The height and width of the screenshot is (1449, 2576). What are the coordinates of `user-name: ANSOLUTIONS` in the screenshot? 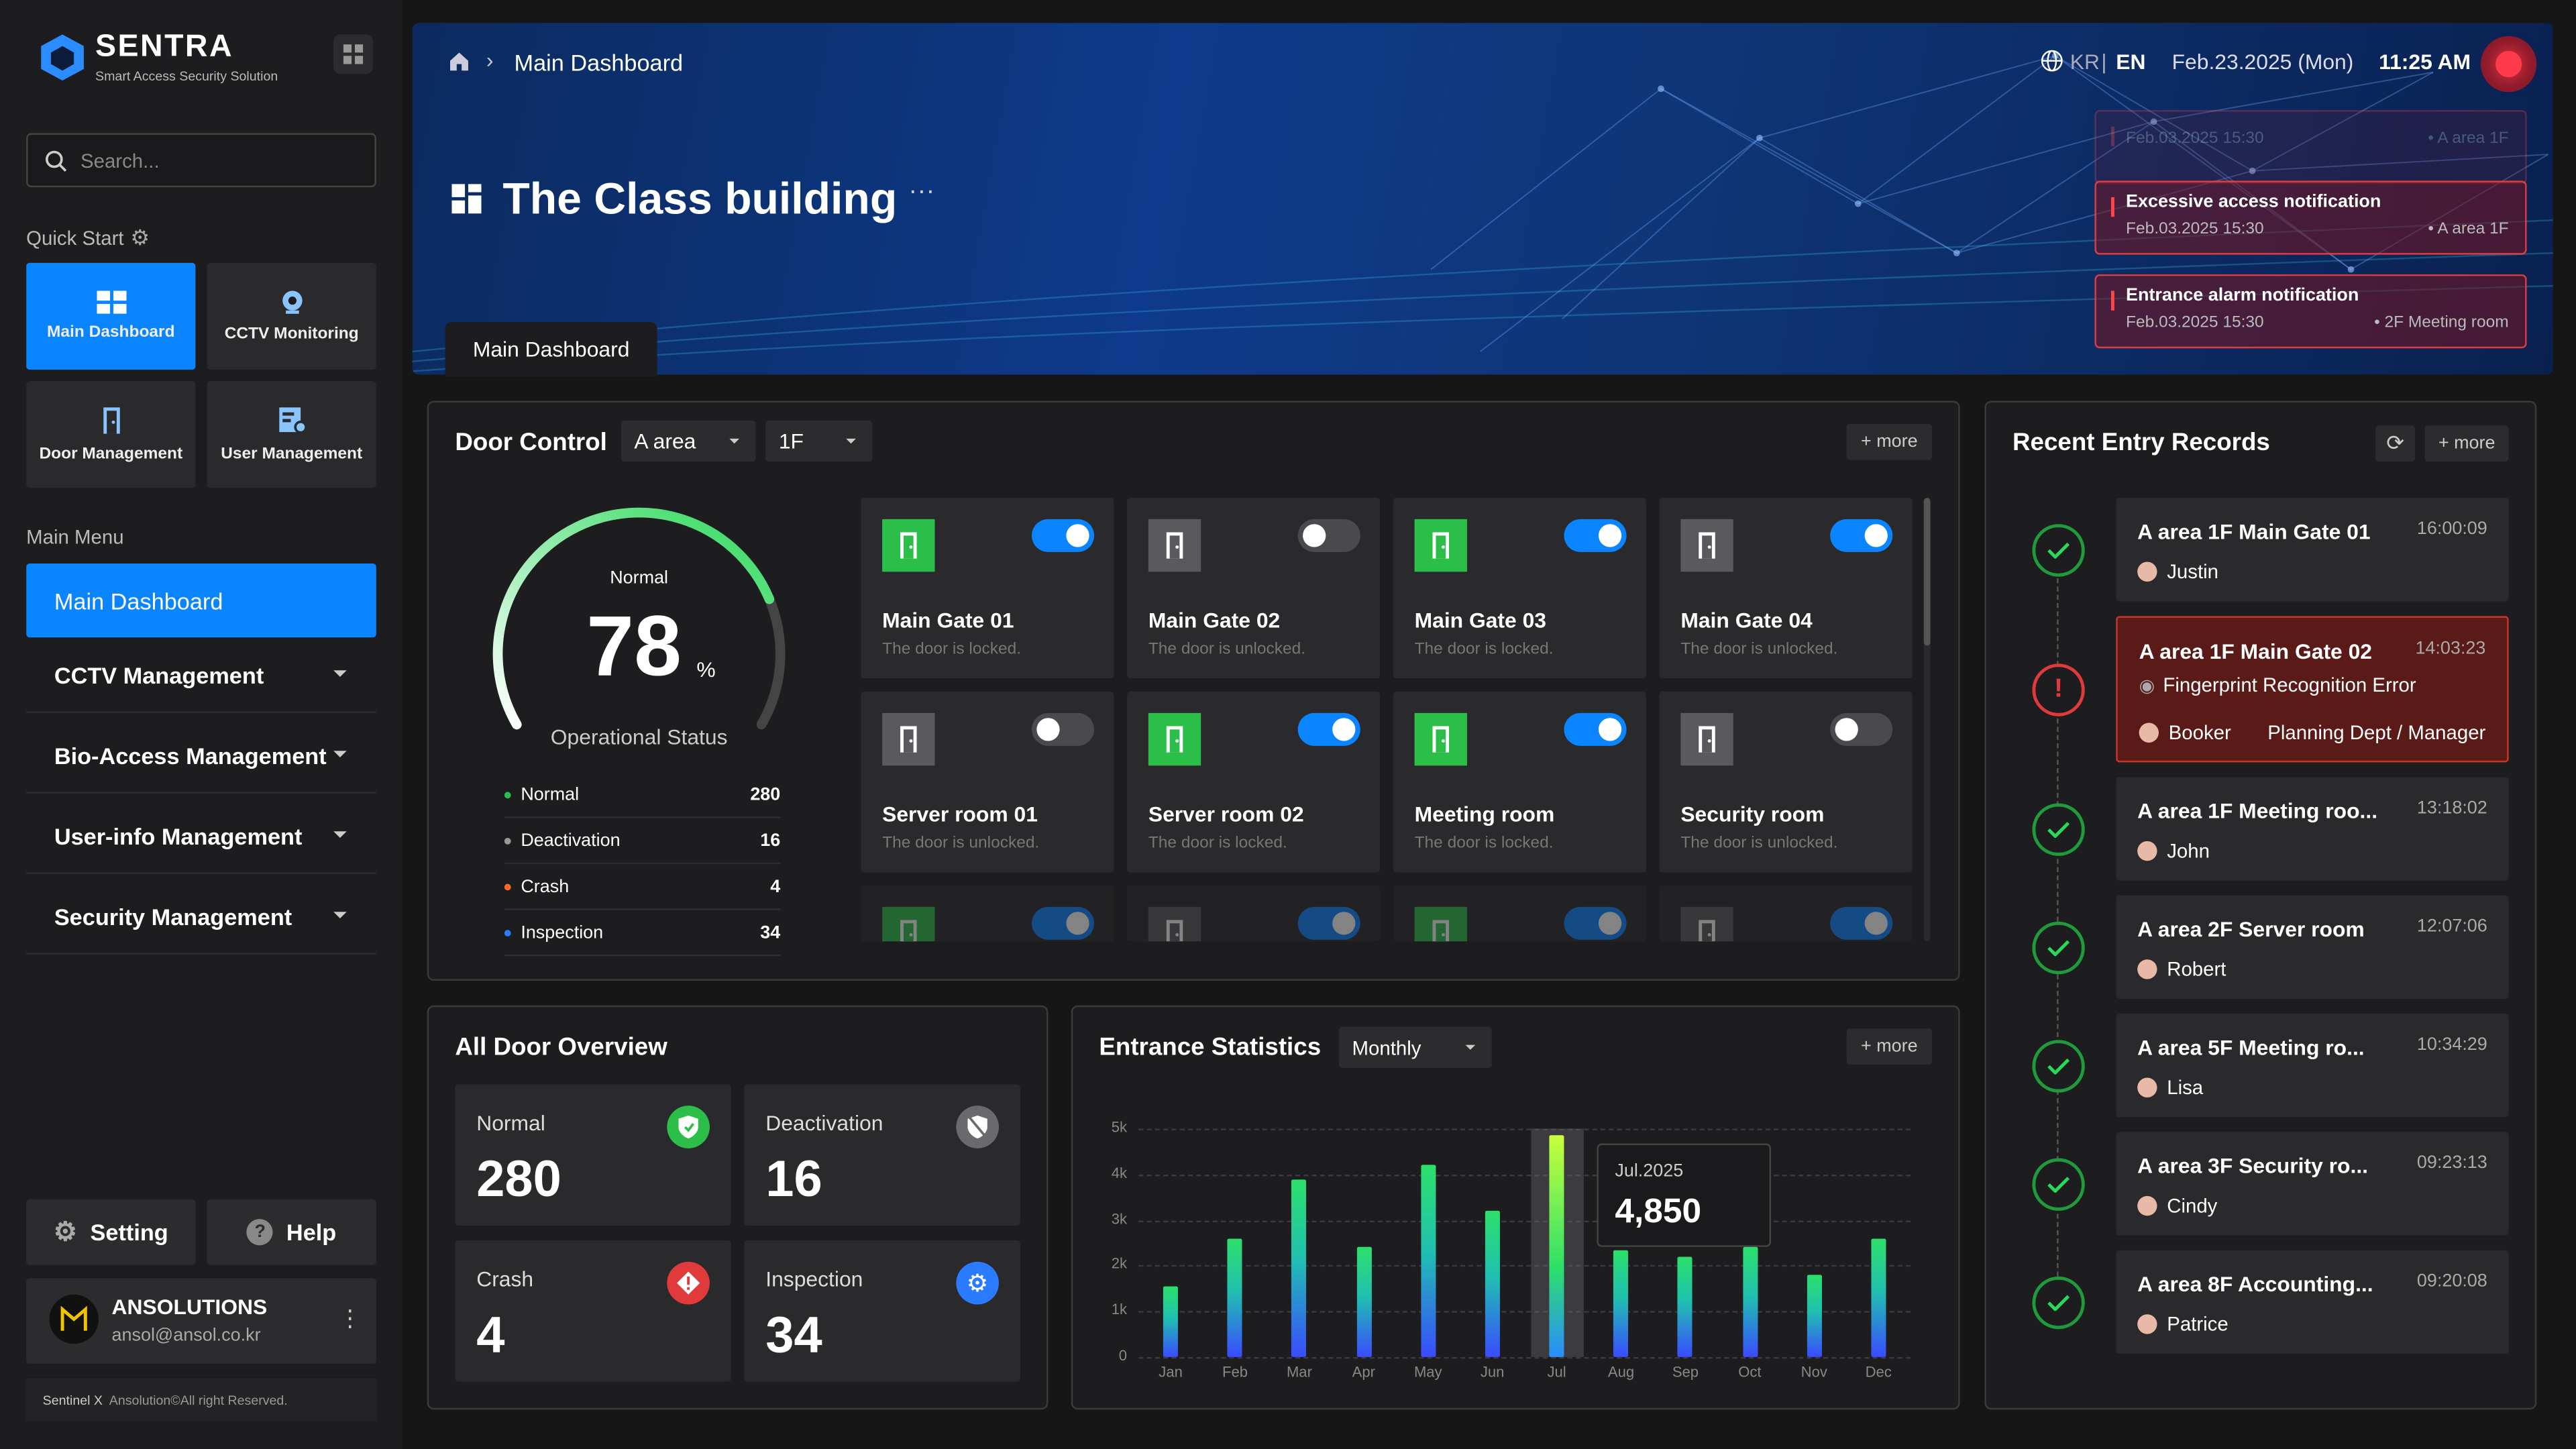 It's located at (189, 1307).